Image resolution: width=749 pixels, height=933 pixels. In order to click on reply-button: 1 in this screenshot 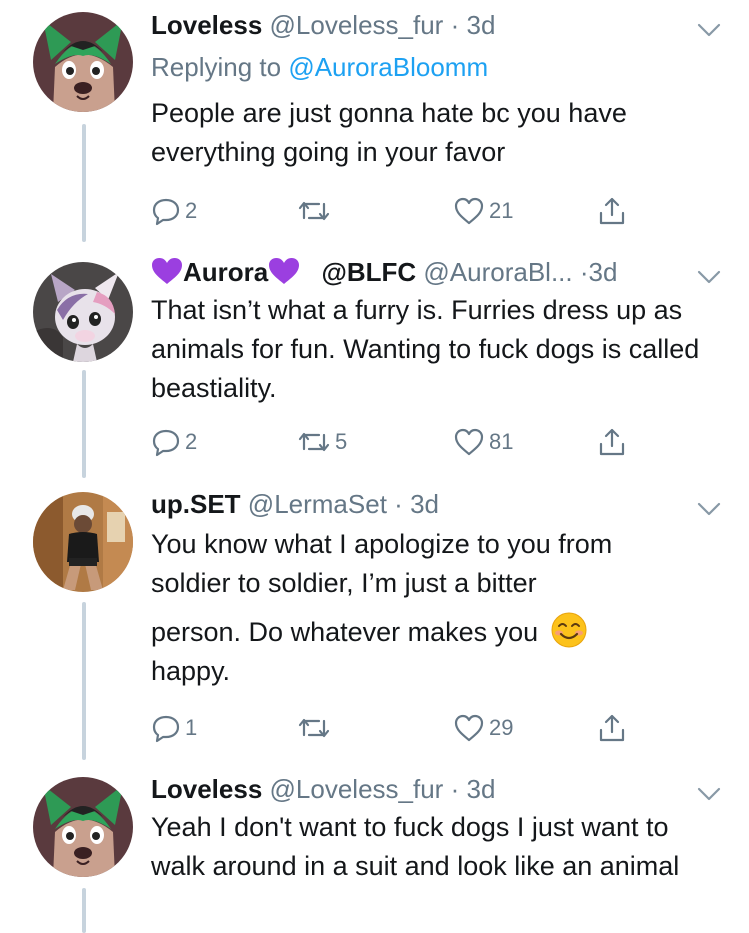, I will do `click(174, 728)`.